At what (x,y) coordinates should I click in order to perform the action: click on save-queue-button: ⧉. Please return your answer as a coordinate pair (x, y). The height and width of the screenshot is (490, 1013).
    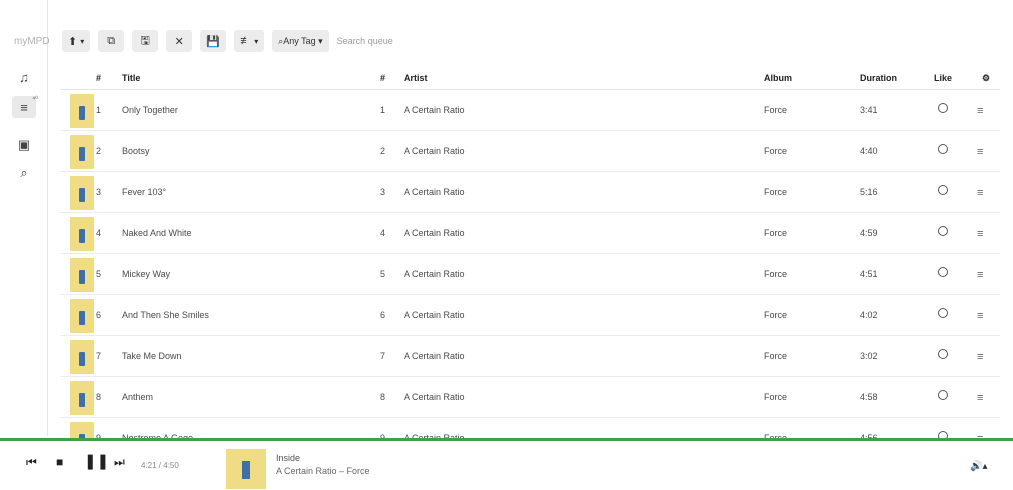
    Looking at the image, I should click on (111, 41).